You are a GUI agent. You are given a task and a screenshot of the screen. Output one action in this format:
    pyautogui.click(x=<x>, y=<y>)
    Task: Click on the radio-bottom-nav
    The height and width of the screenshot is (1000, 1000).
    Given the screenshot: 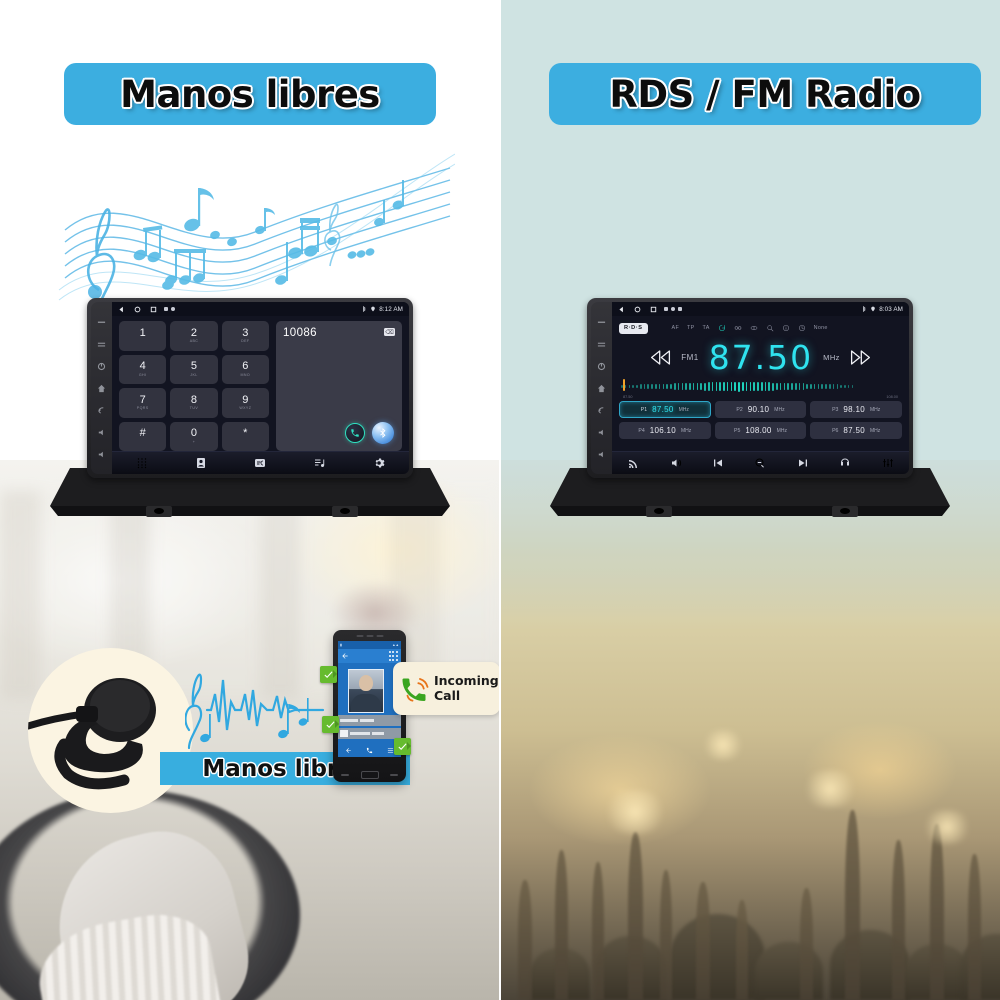 What is the action you would take?
    pyautogui.click(x=760, y=462)
    